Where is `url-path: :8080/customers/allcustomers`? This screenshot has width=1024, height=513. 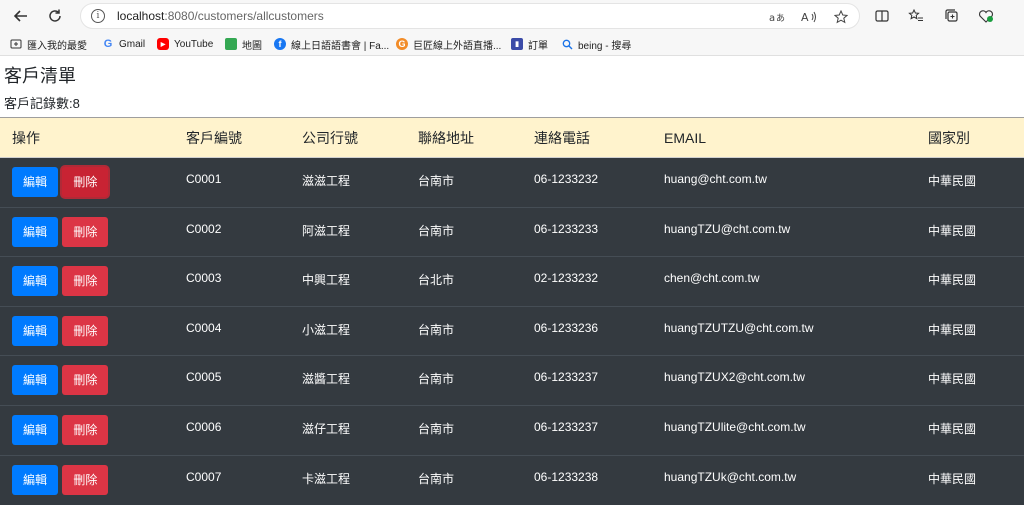
url-path: :8080/customers/allcustomers is located at coordinates (244, 16).